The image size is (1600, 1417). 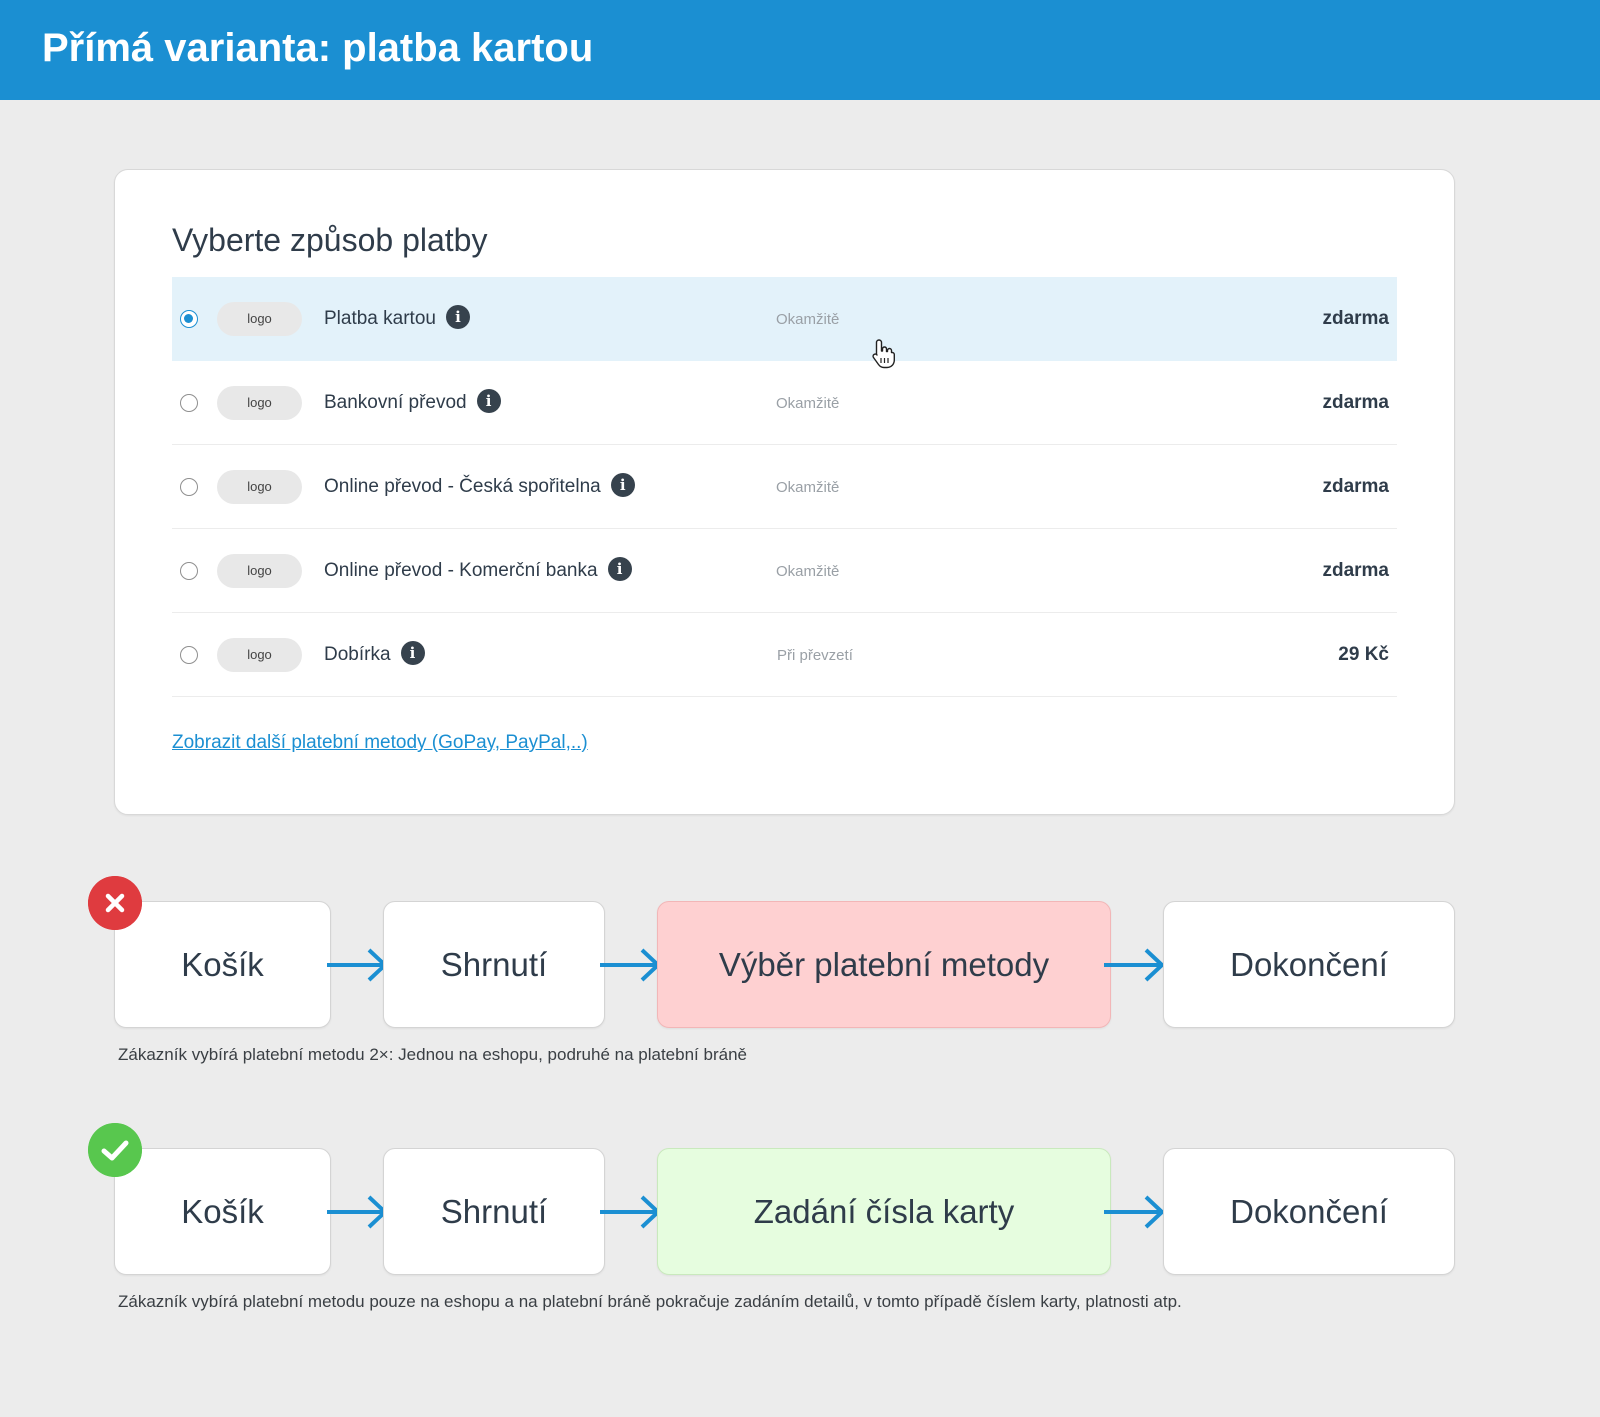 I want to click on payment-method-title: Vyberte způsob platby, so click(x=330, y=240).